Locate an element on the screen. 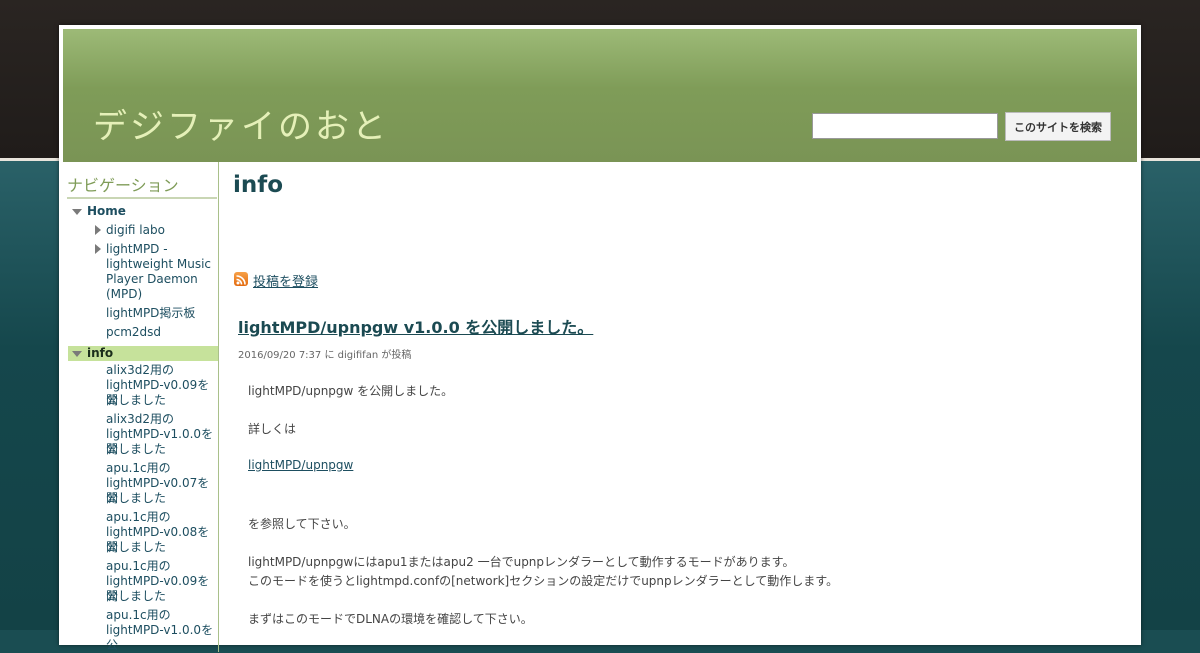 Image resolution: width=1200 pixels, height=653 pixels. subscribe-link: 投稿を登録 is located at coordinates (285, 280).